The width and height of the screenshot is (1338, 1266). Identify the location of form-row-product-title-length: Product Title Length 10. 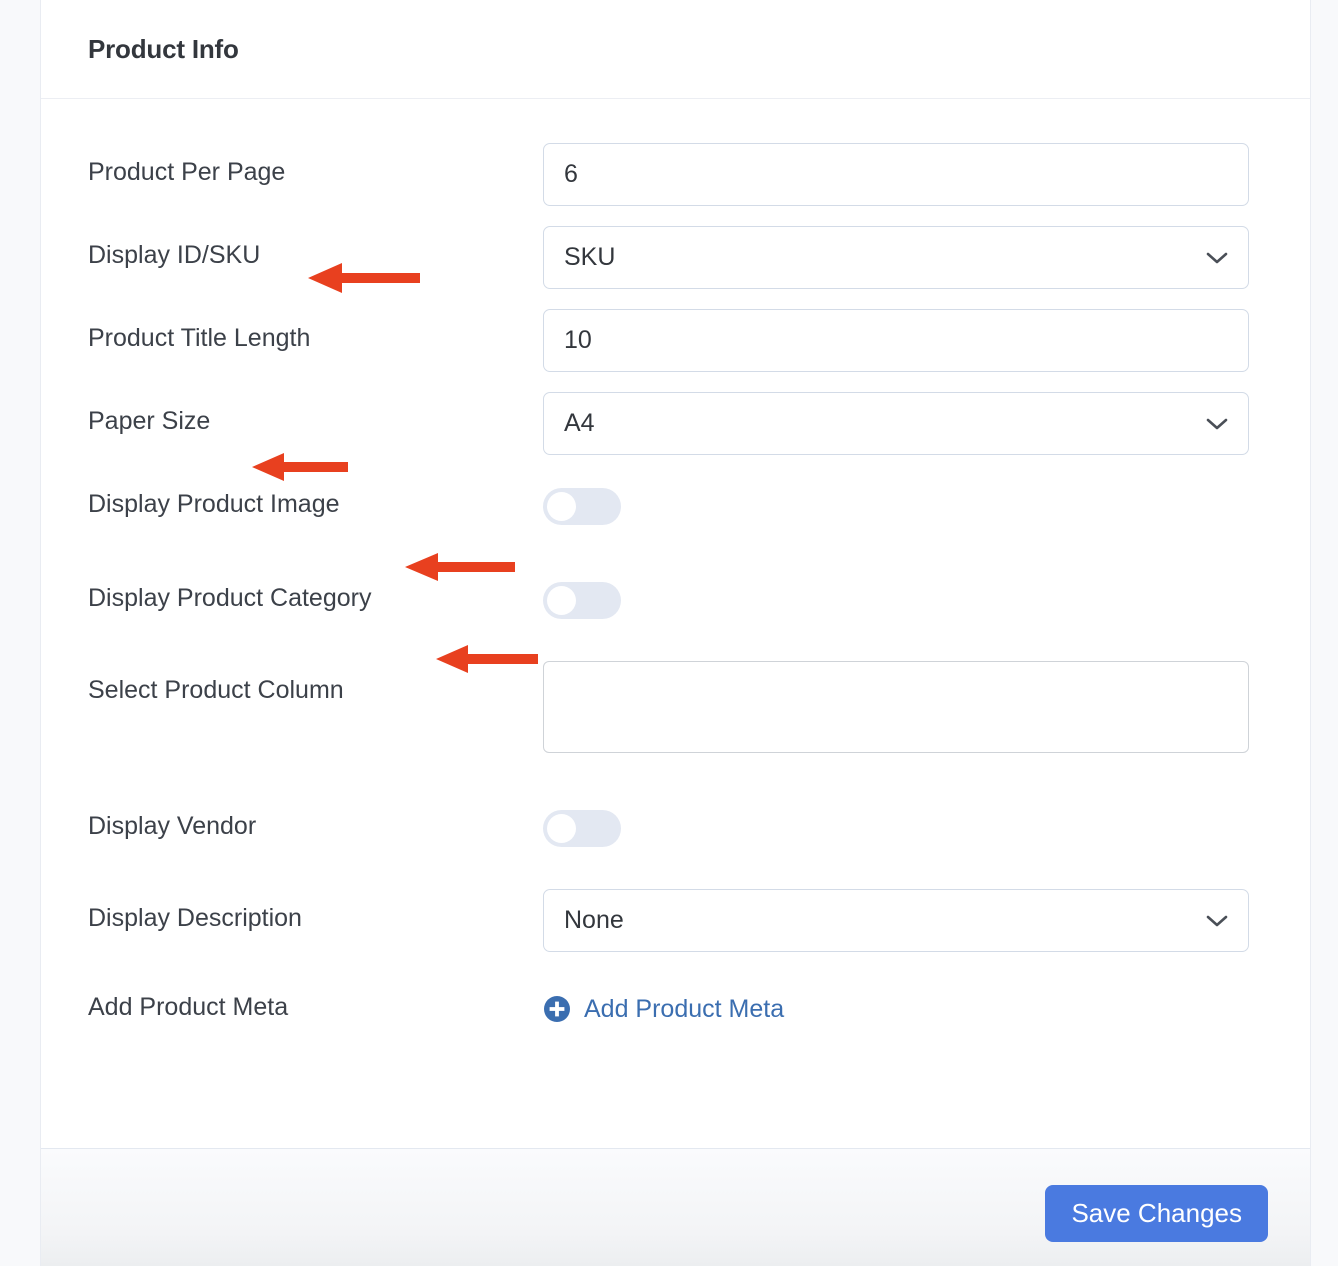
(675, 340).